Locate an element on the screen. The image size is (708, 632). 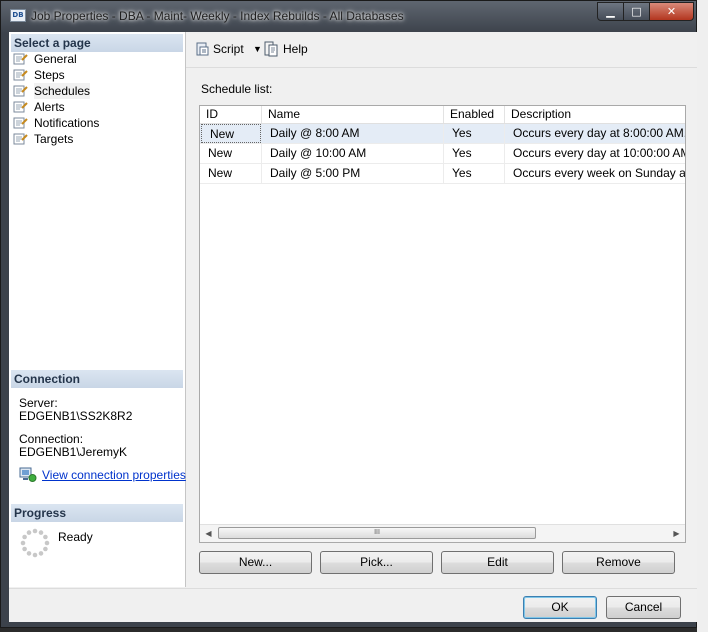
close-button: ✕ is located at coordinates (671, 11).